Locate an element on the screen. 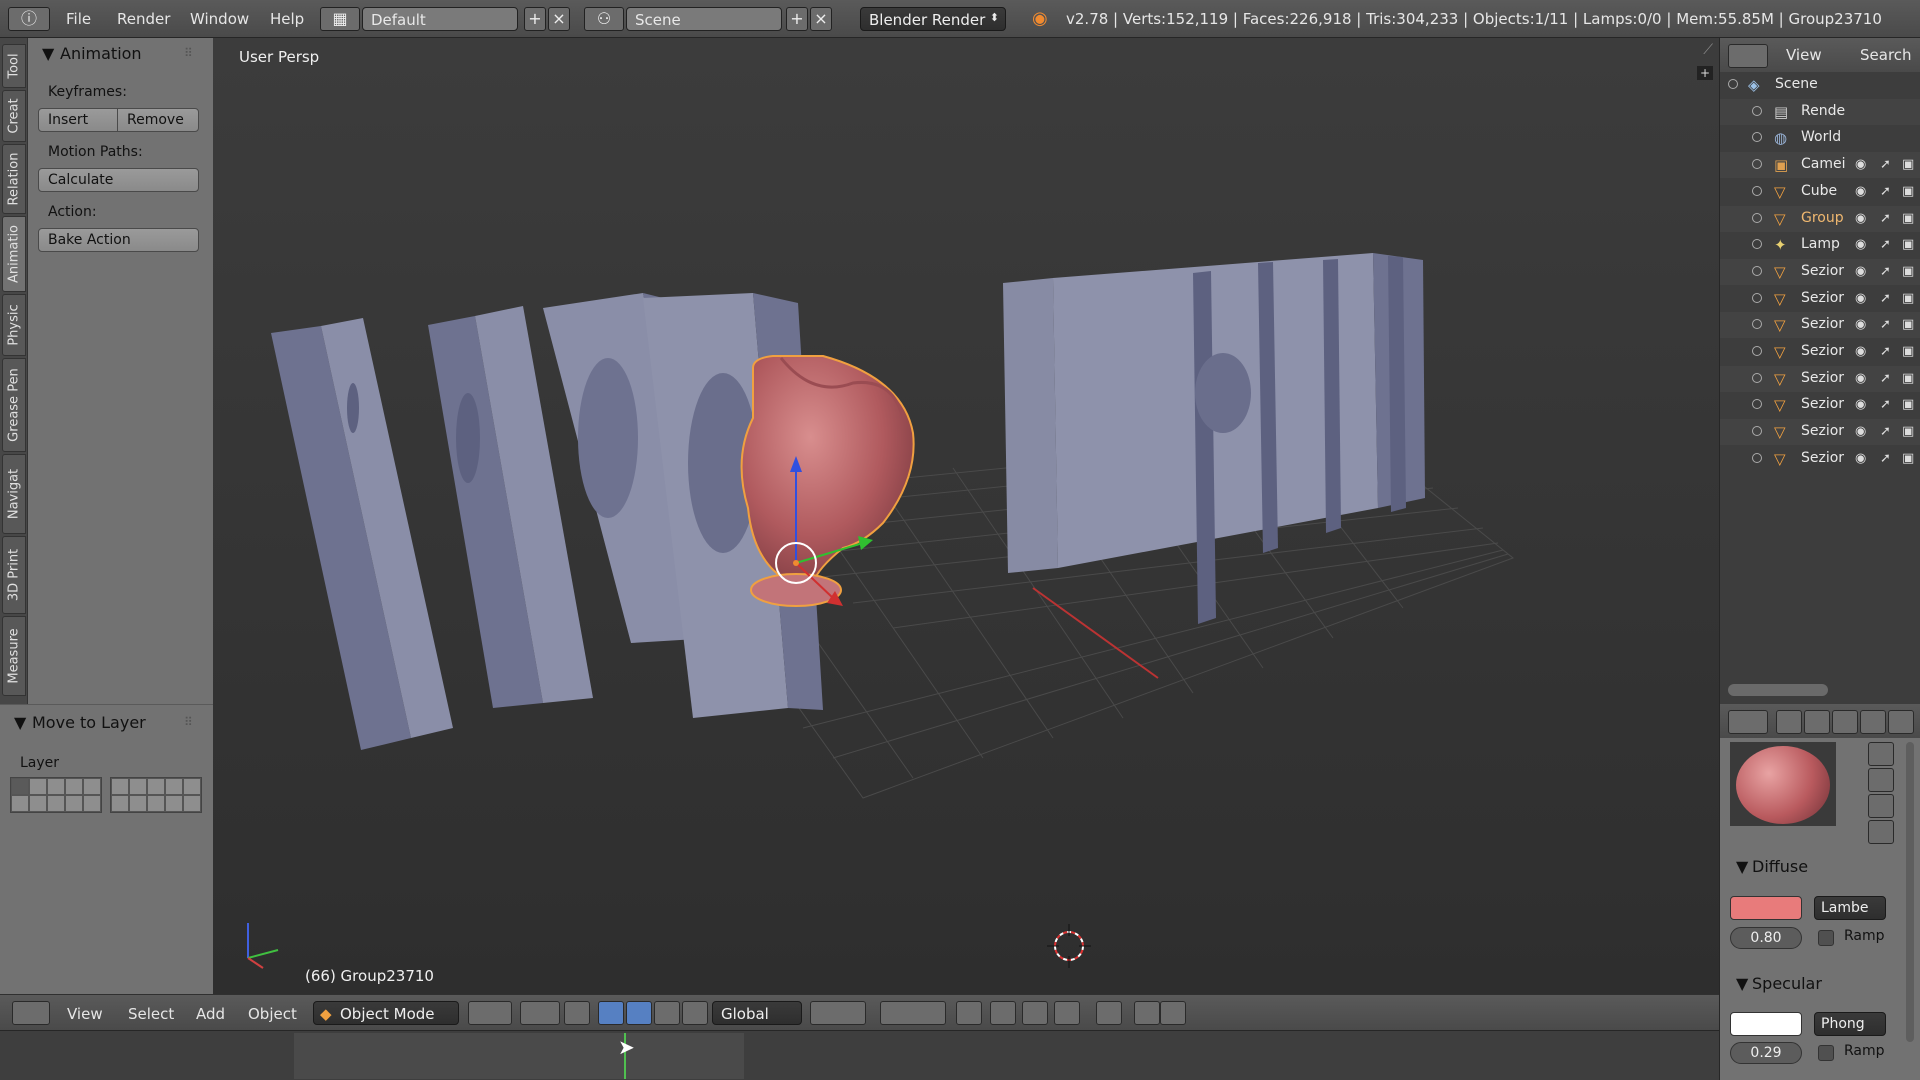  calculate-button: Calculate is located at coordinates (118, 180).